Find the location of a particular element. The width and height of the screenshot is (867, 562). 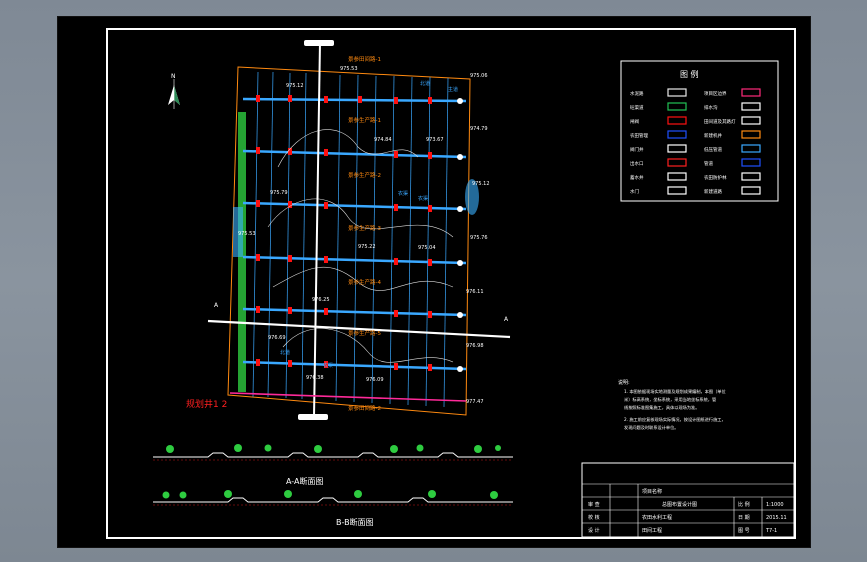

svg-text: 976.09 is located at coordinates (375, 380).